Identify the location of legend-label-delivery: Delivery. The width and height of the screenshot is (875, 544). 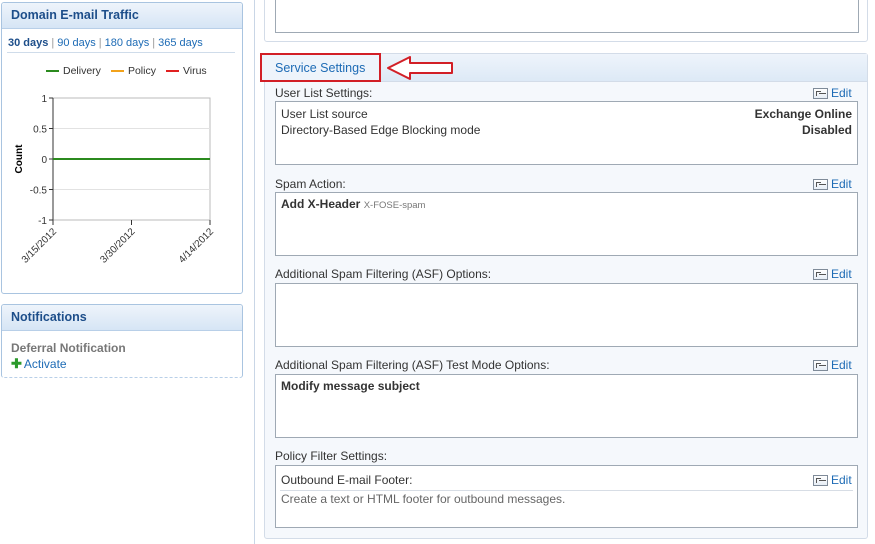
(82, 71).